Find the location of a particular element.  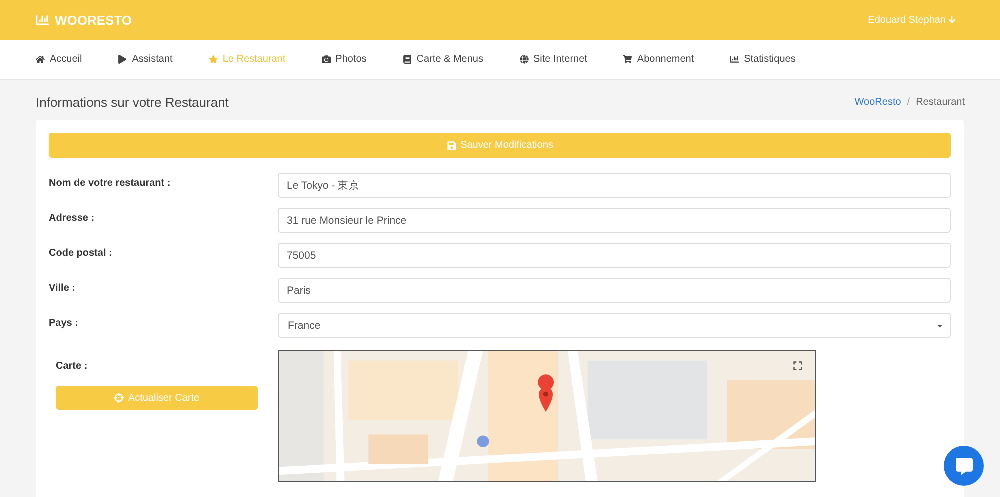

camera-icon is located at coordinates (326, 59).